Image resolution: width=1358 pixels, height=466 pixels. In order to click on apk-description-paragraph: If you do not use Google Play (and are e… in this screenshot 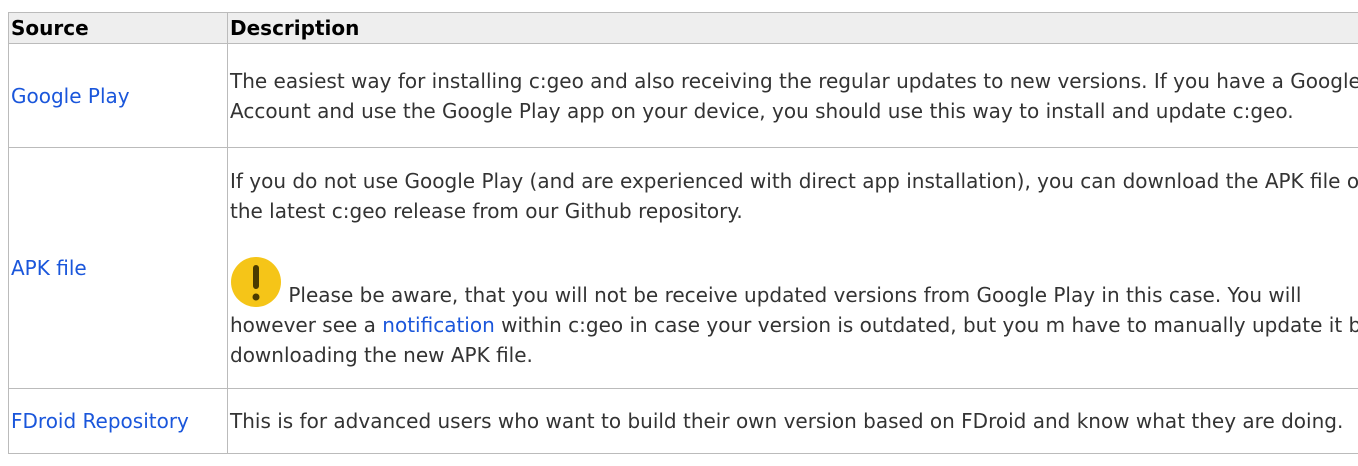, I will do `click(794, 196)`.